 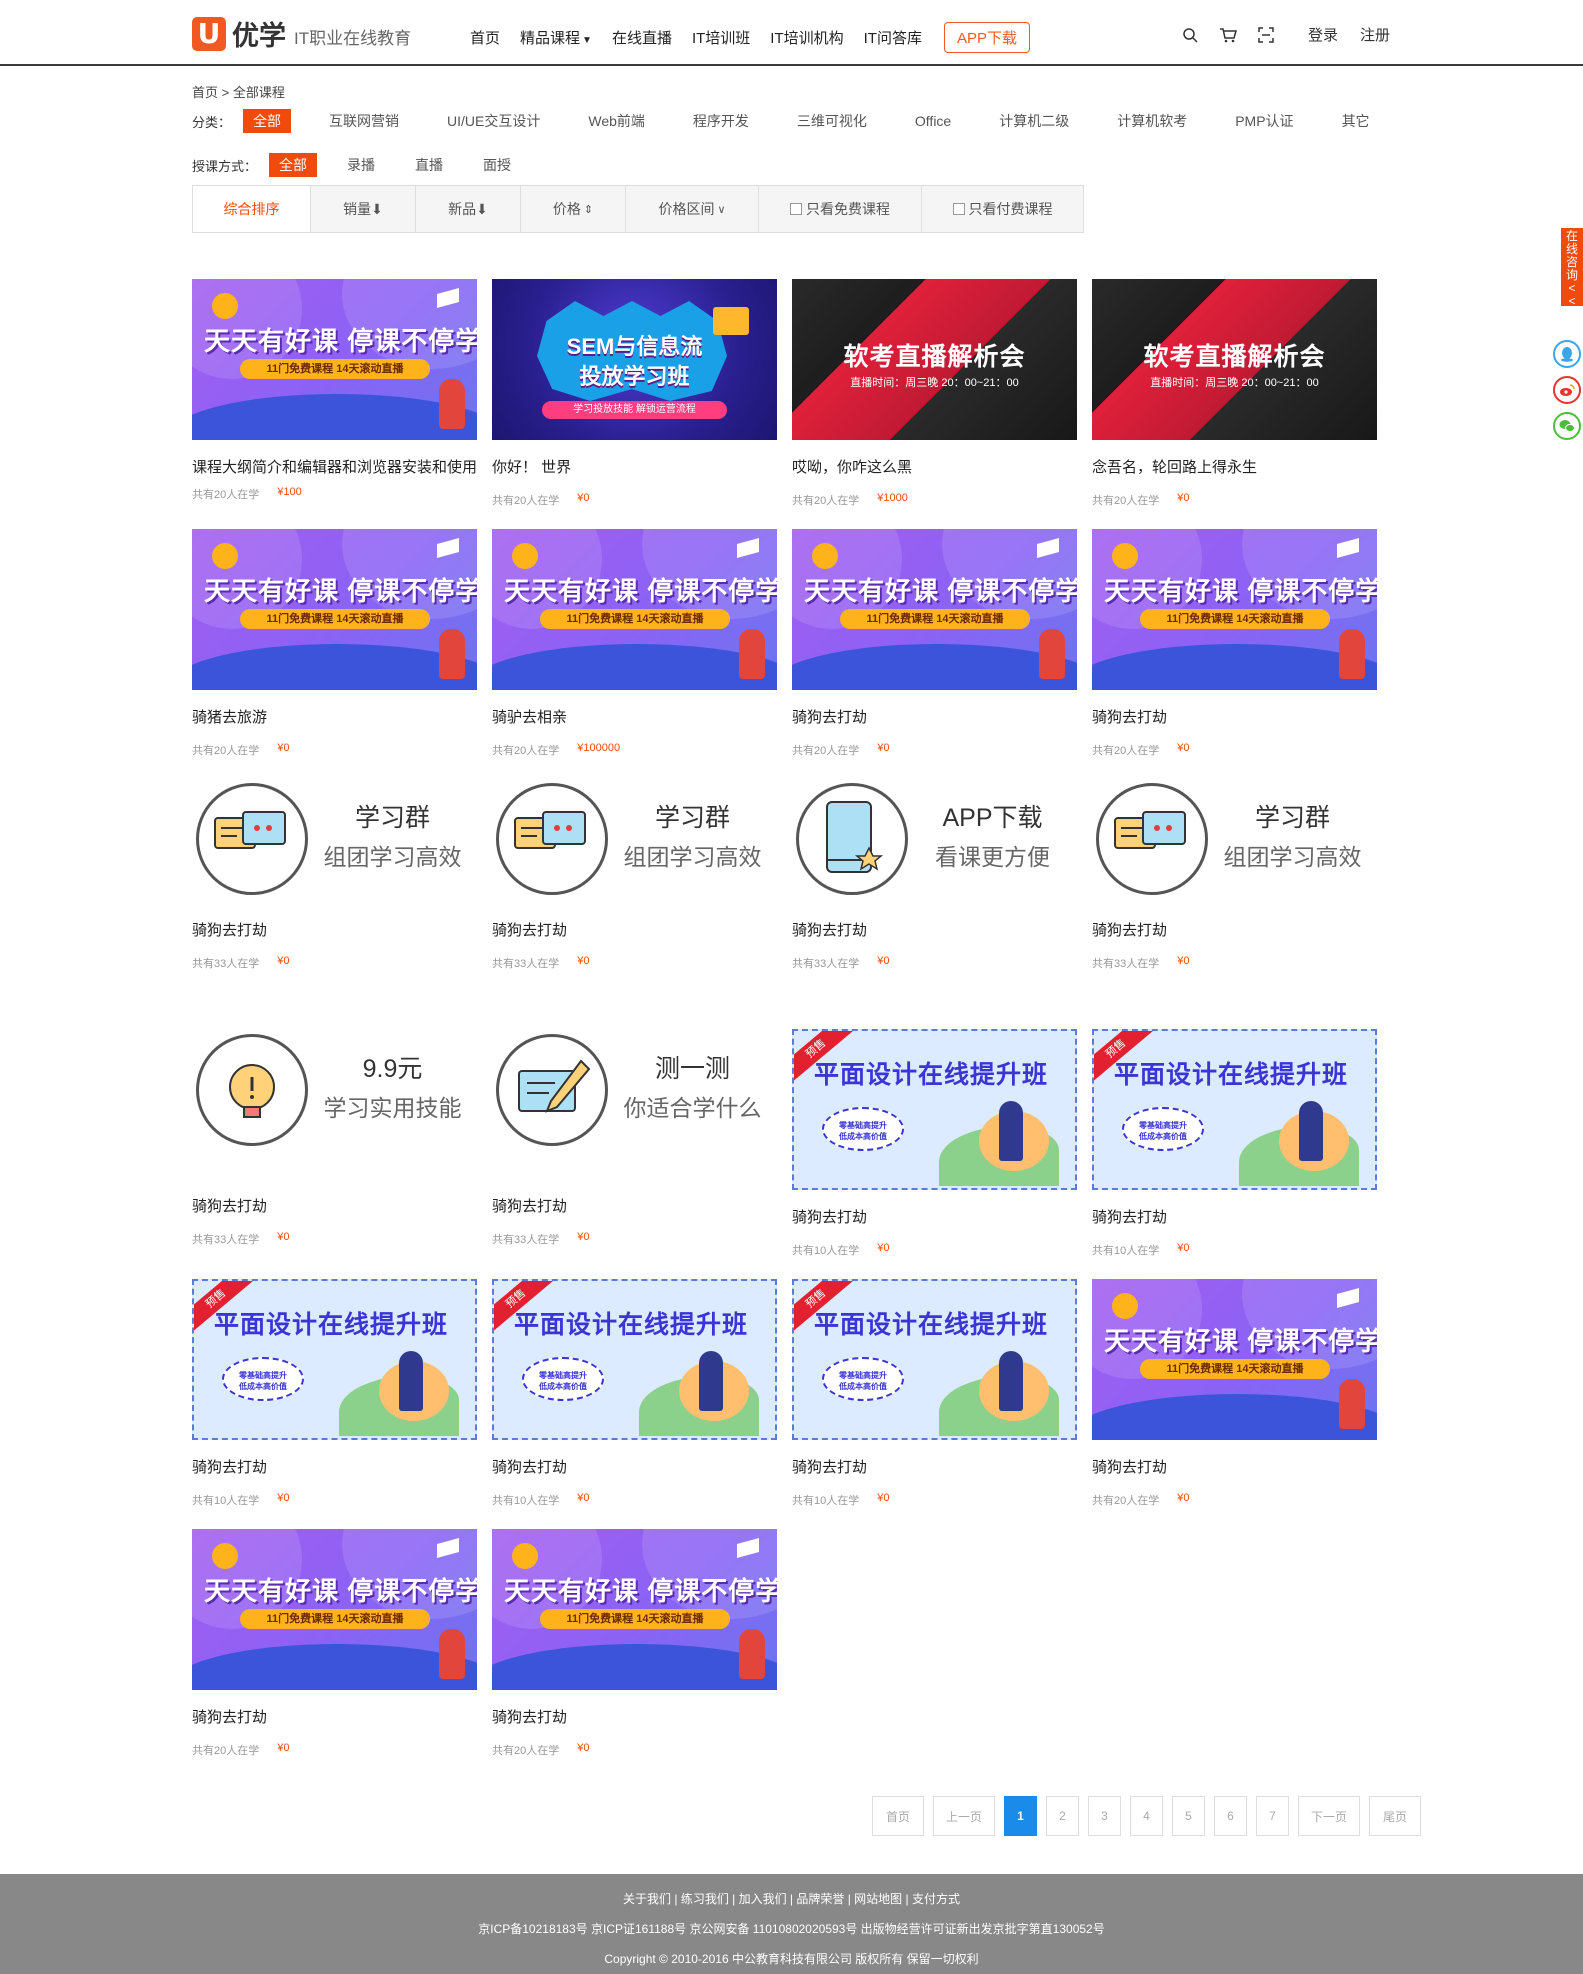 What do you see at coordinates (468, 209) in the screenshot?
I see `sort-new: 新品 ⬇` at bounding box center [468, 209].